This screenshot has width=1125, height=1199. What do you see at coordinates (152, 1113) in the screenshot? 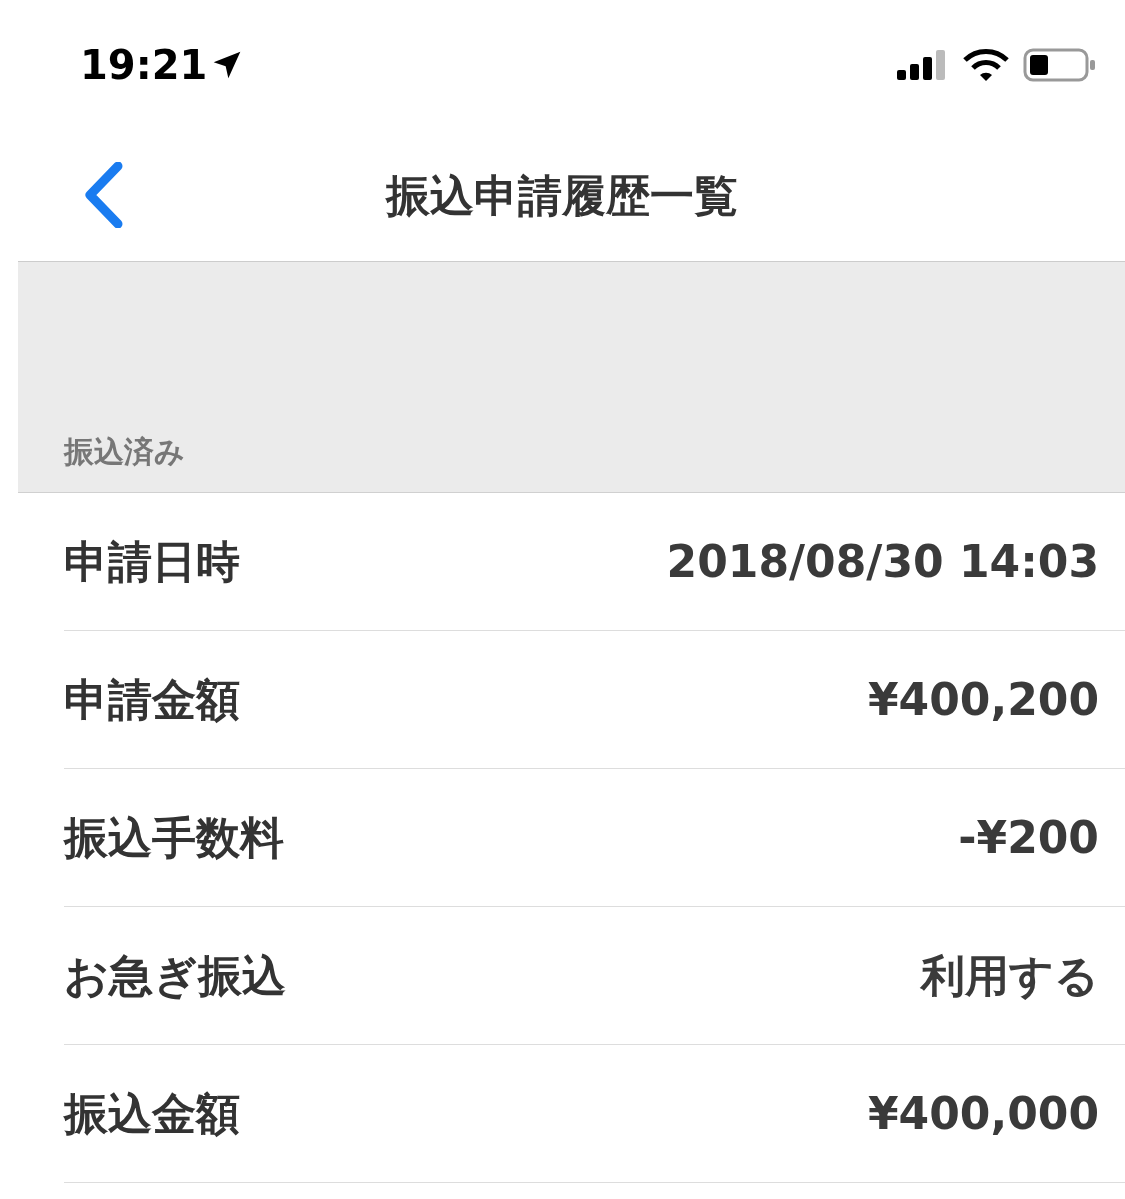
I see `row-label: 振込金額` at bounding box center [152, 1113].